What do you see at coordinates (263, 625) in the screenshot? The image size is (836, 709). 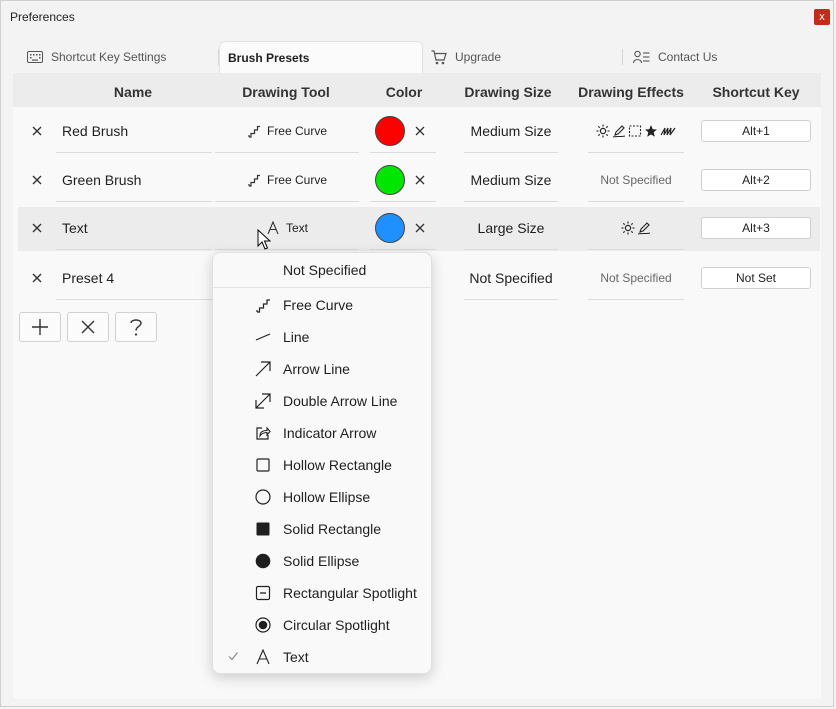 I see `circle-spotlight-icon` at bounding box center [263, 625].